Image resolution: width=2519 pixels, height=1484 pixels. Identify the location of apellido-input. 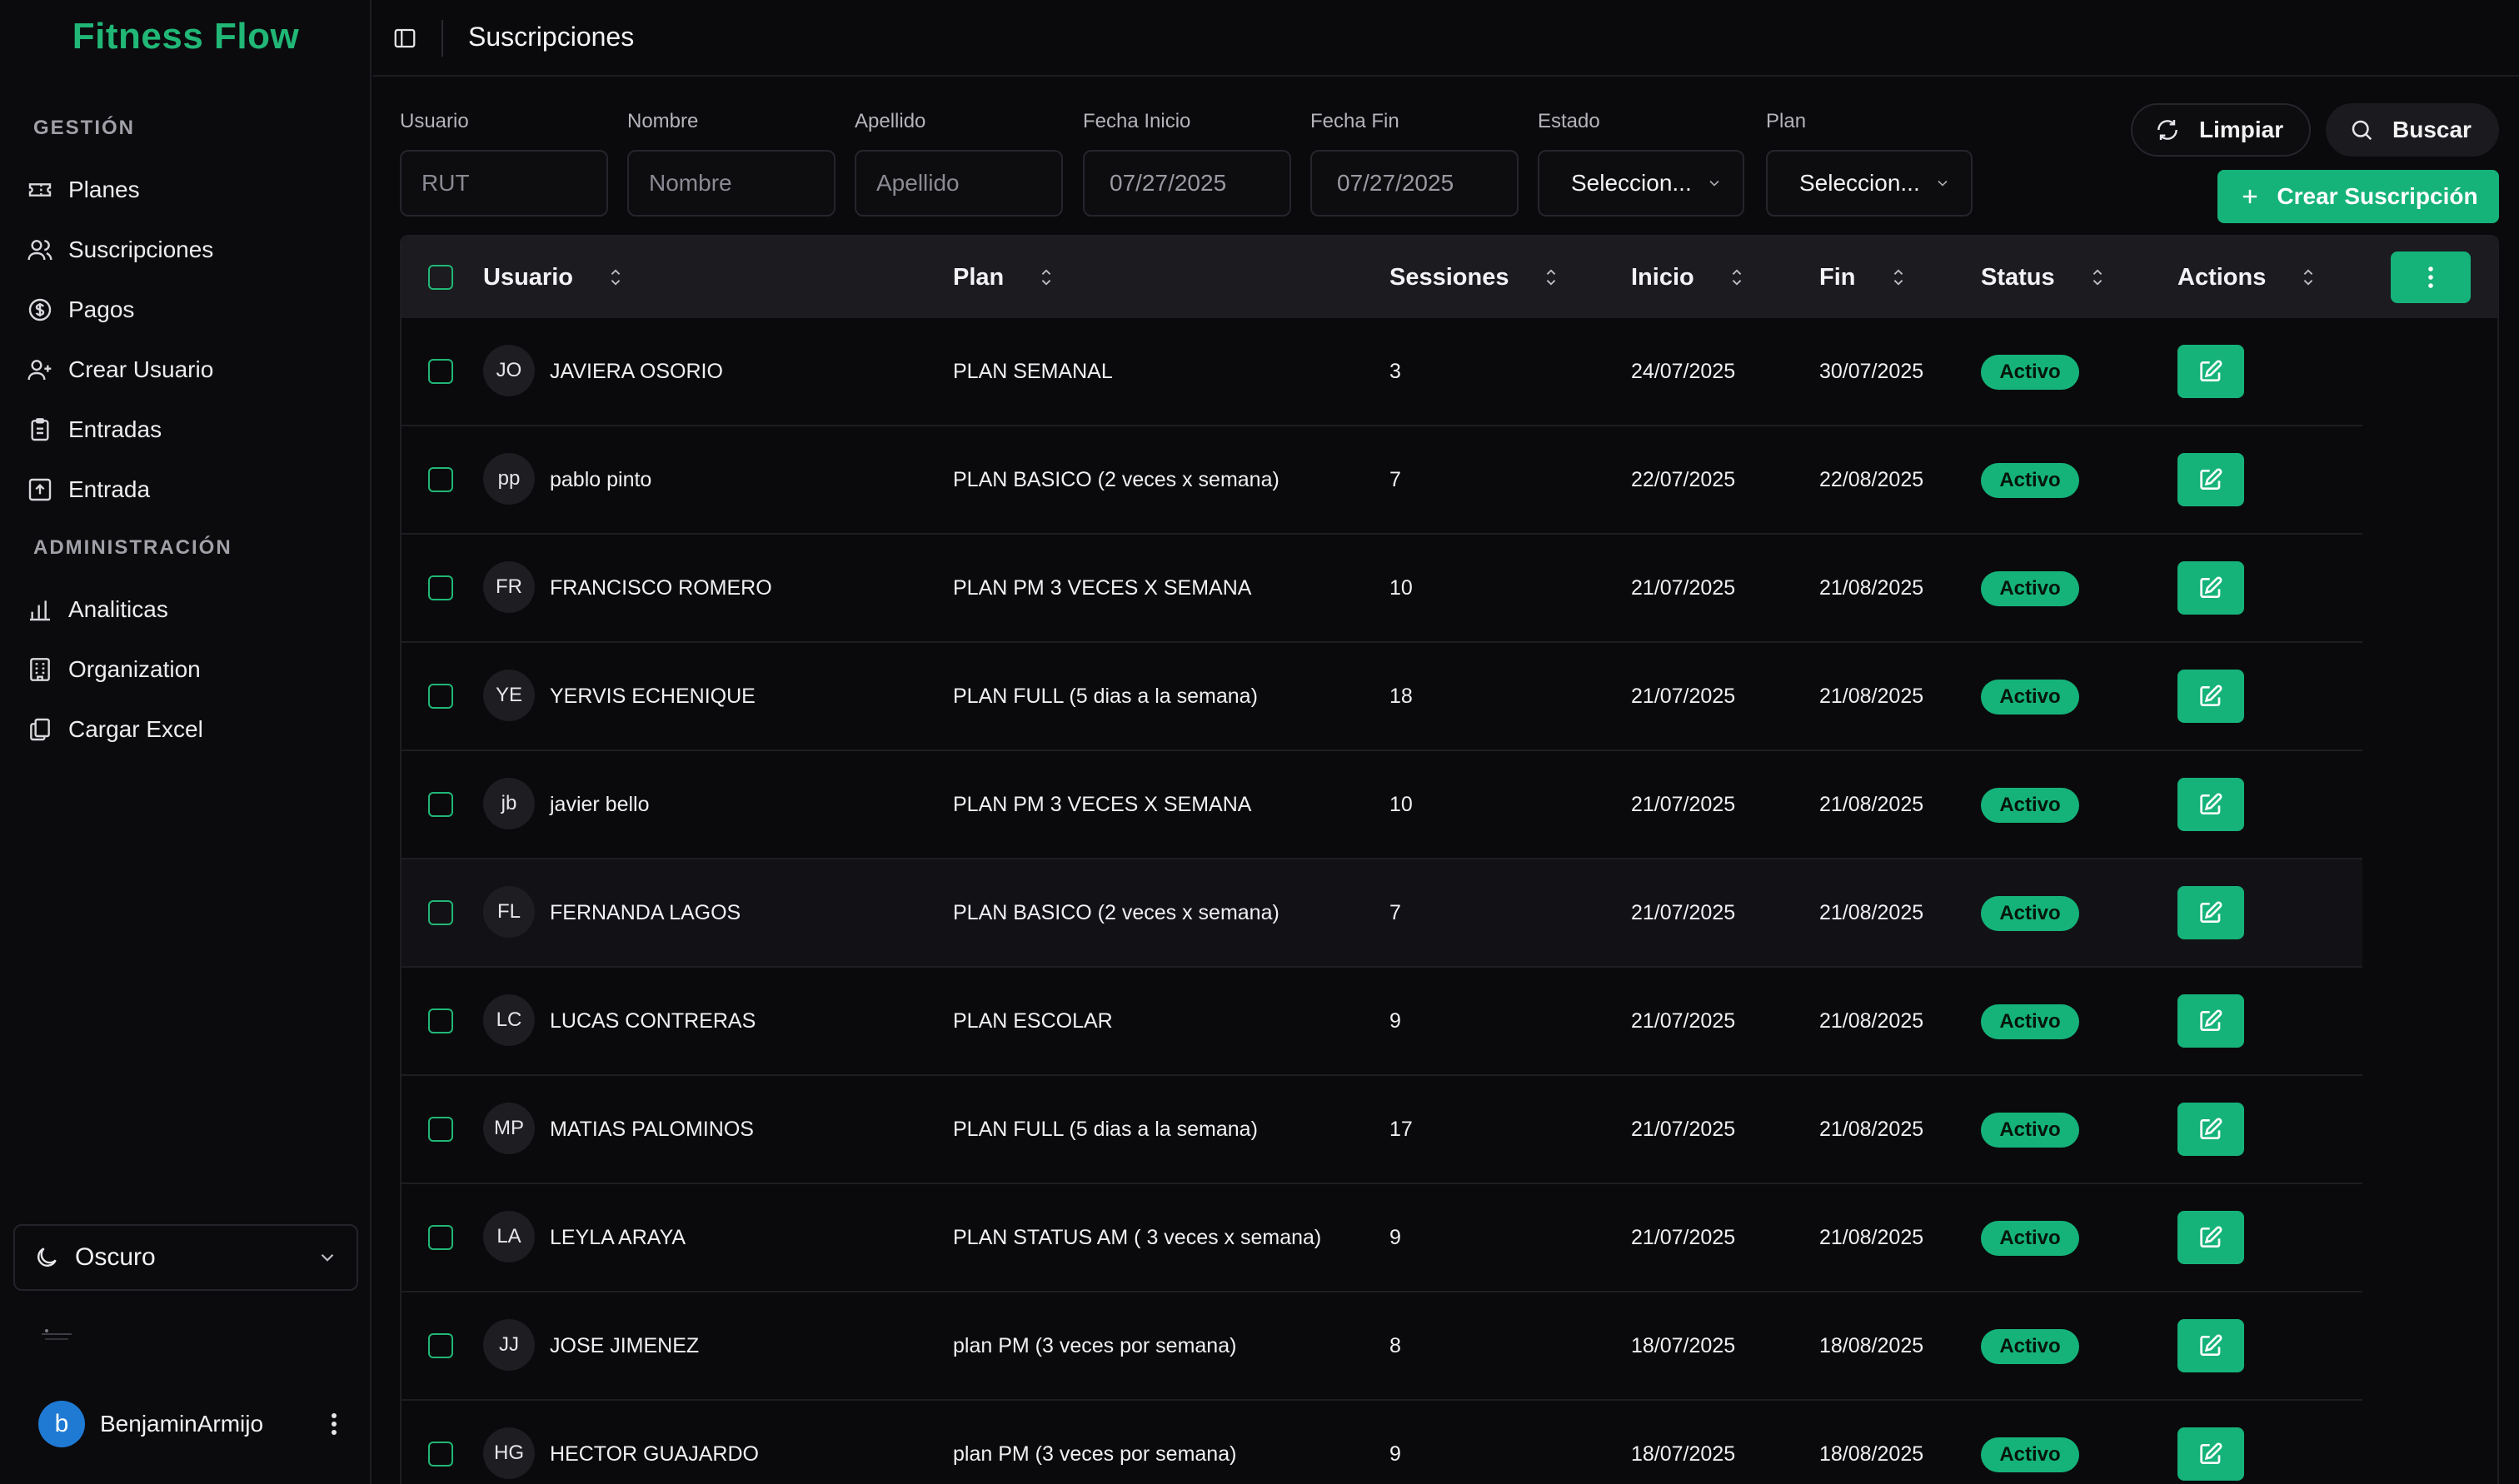
(959, 183).